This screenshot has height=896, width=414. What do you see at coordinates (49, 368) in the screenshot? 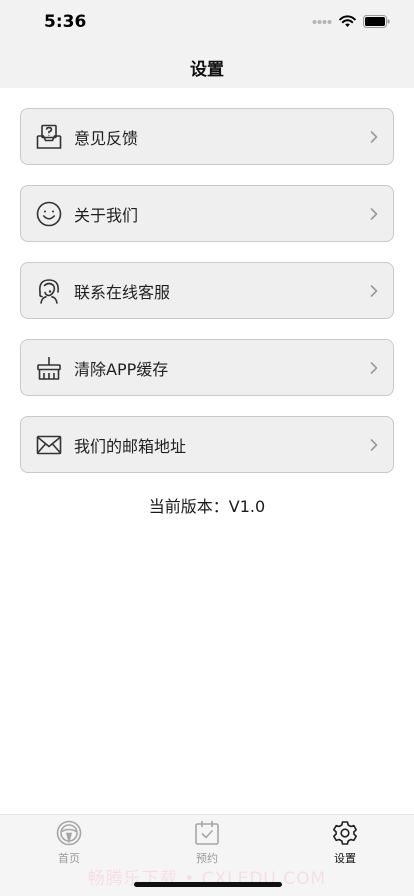
I see `broom-icon` at bounding box center [49, 368].